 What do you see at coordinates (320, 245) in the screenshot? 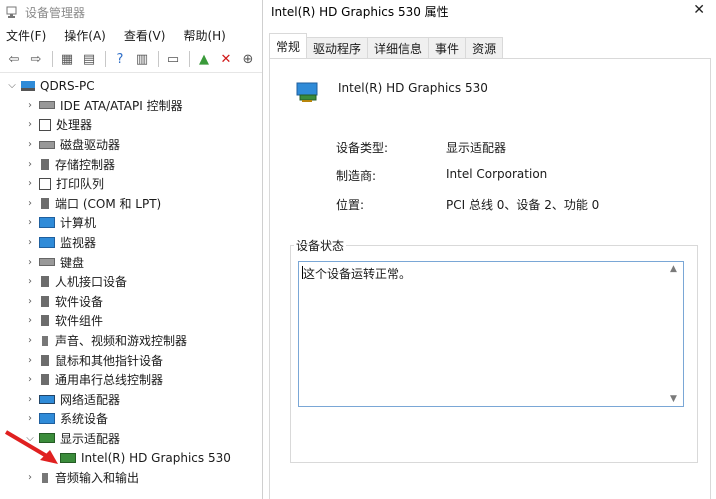
I see `status-group-label: 设备状态` at bounding box center [320, 245].